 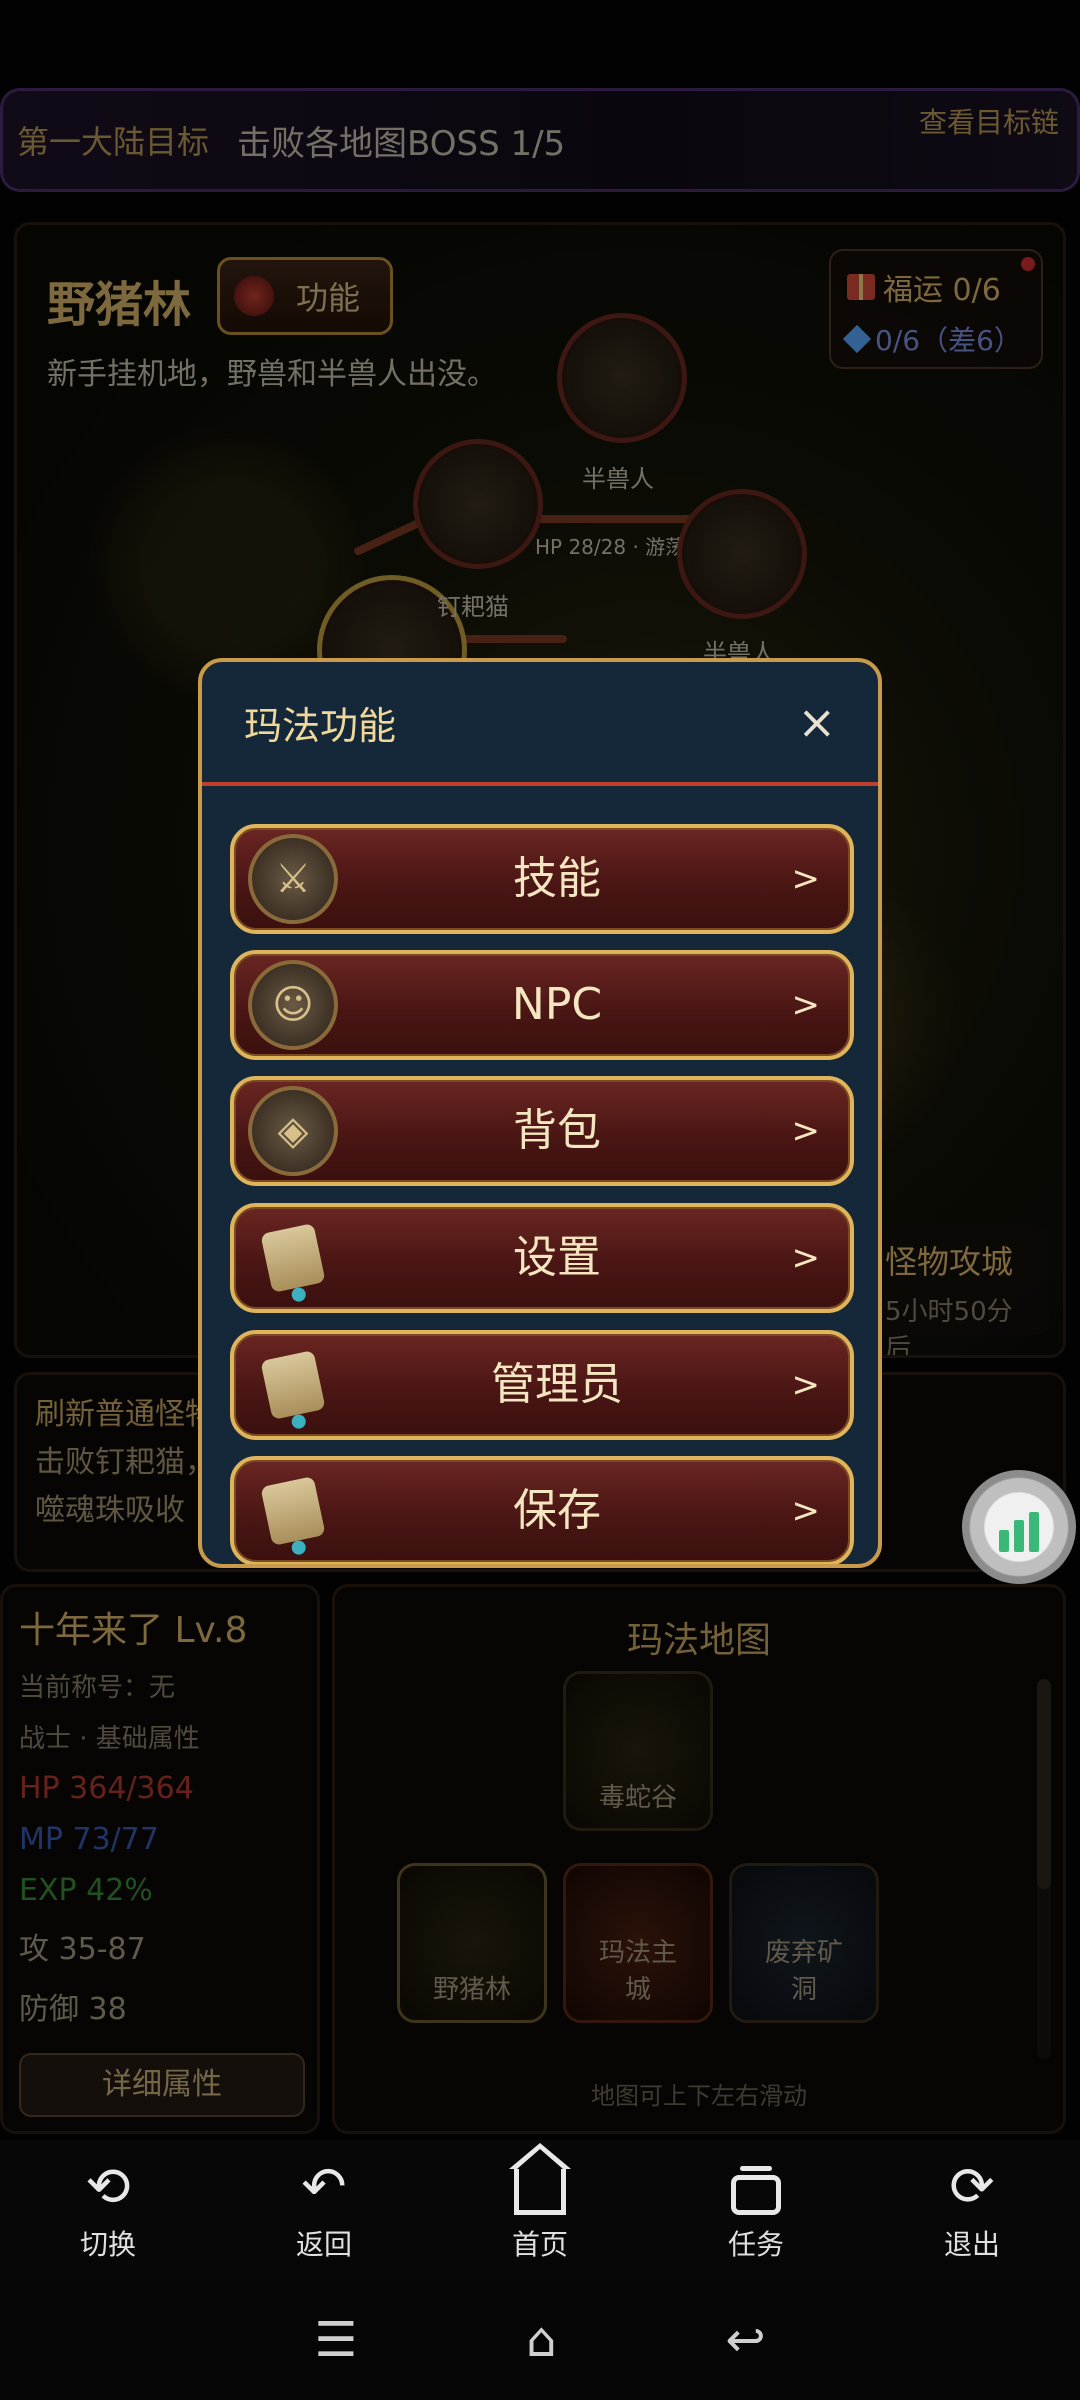 I want to click on menu-item-label: 技能, so click(x=557, y=878).